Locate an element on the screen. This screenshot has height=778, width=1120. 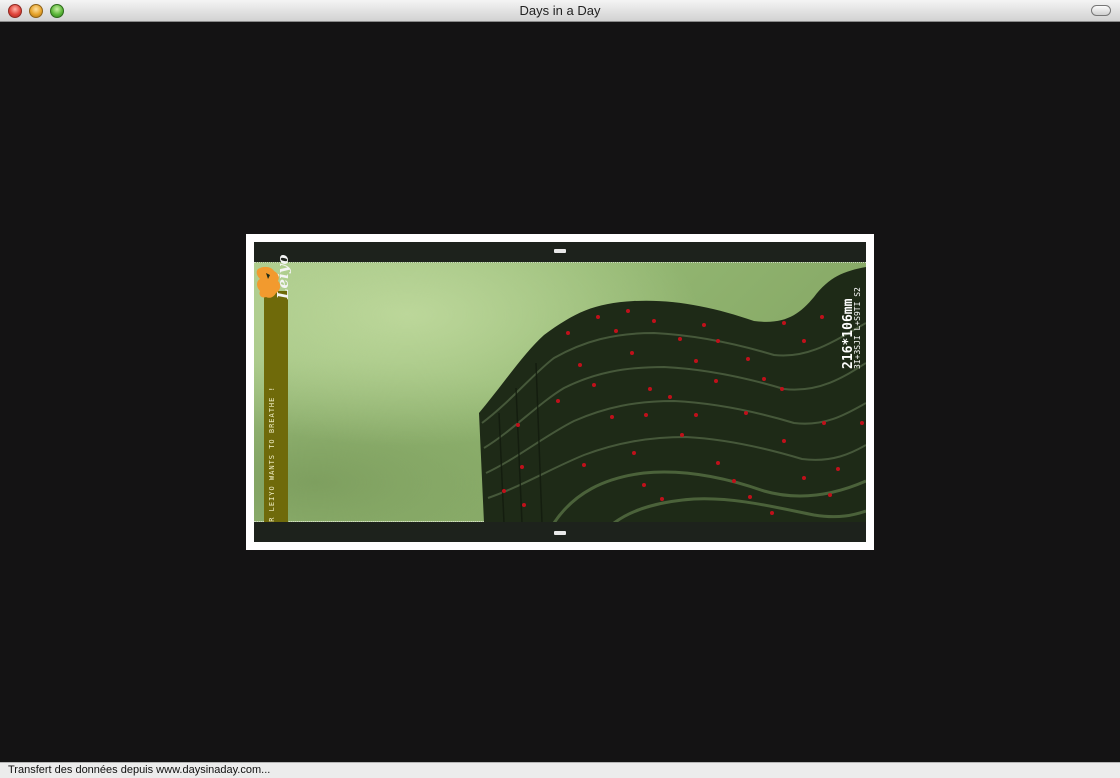
toolbar-toggle-button is located at coordinates (1101, 10).